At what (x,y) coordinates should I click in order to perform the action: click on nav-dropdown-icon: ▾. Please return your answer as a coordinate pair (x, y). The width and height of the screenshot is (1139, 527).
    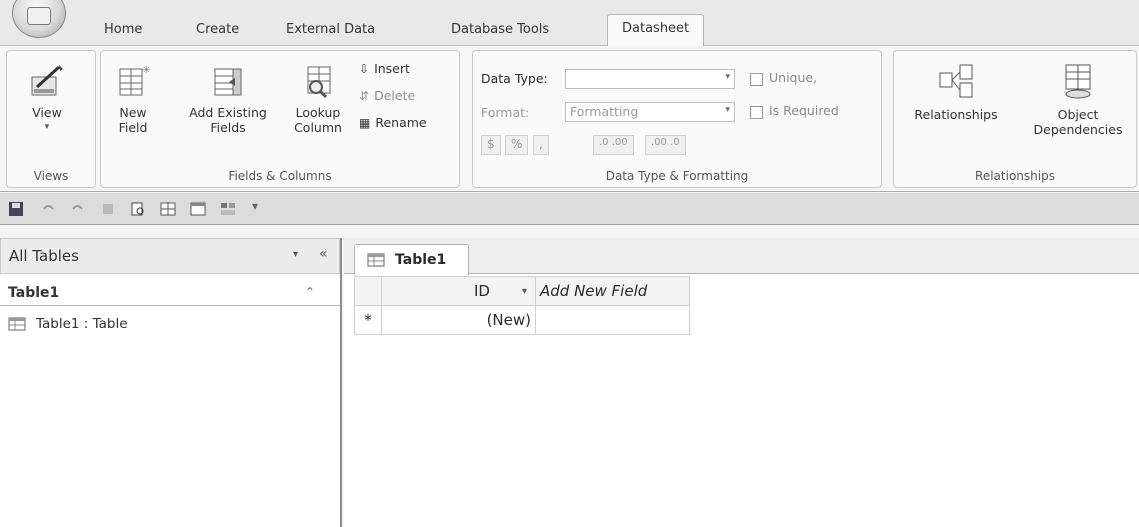
    Looking at the image, I should click on (295, 254).